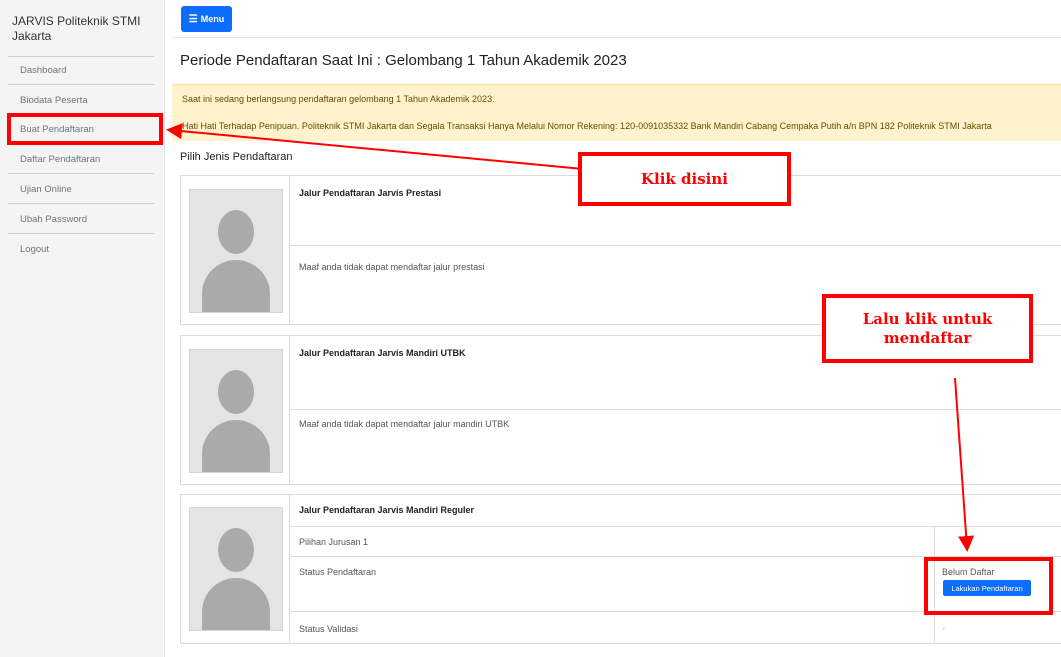 Image resolution: width=1061 pixels, height=657 pixels. What do you see at coordinates (927, 328) in the screenshot?
I see `callout-lalu-klik: Lalu klik untuk mendaftar` at bounding box center [927, 328].